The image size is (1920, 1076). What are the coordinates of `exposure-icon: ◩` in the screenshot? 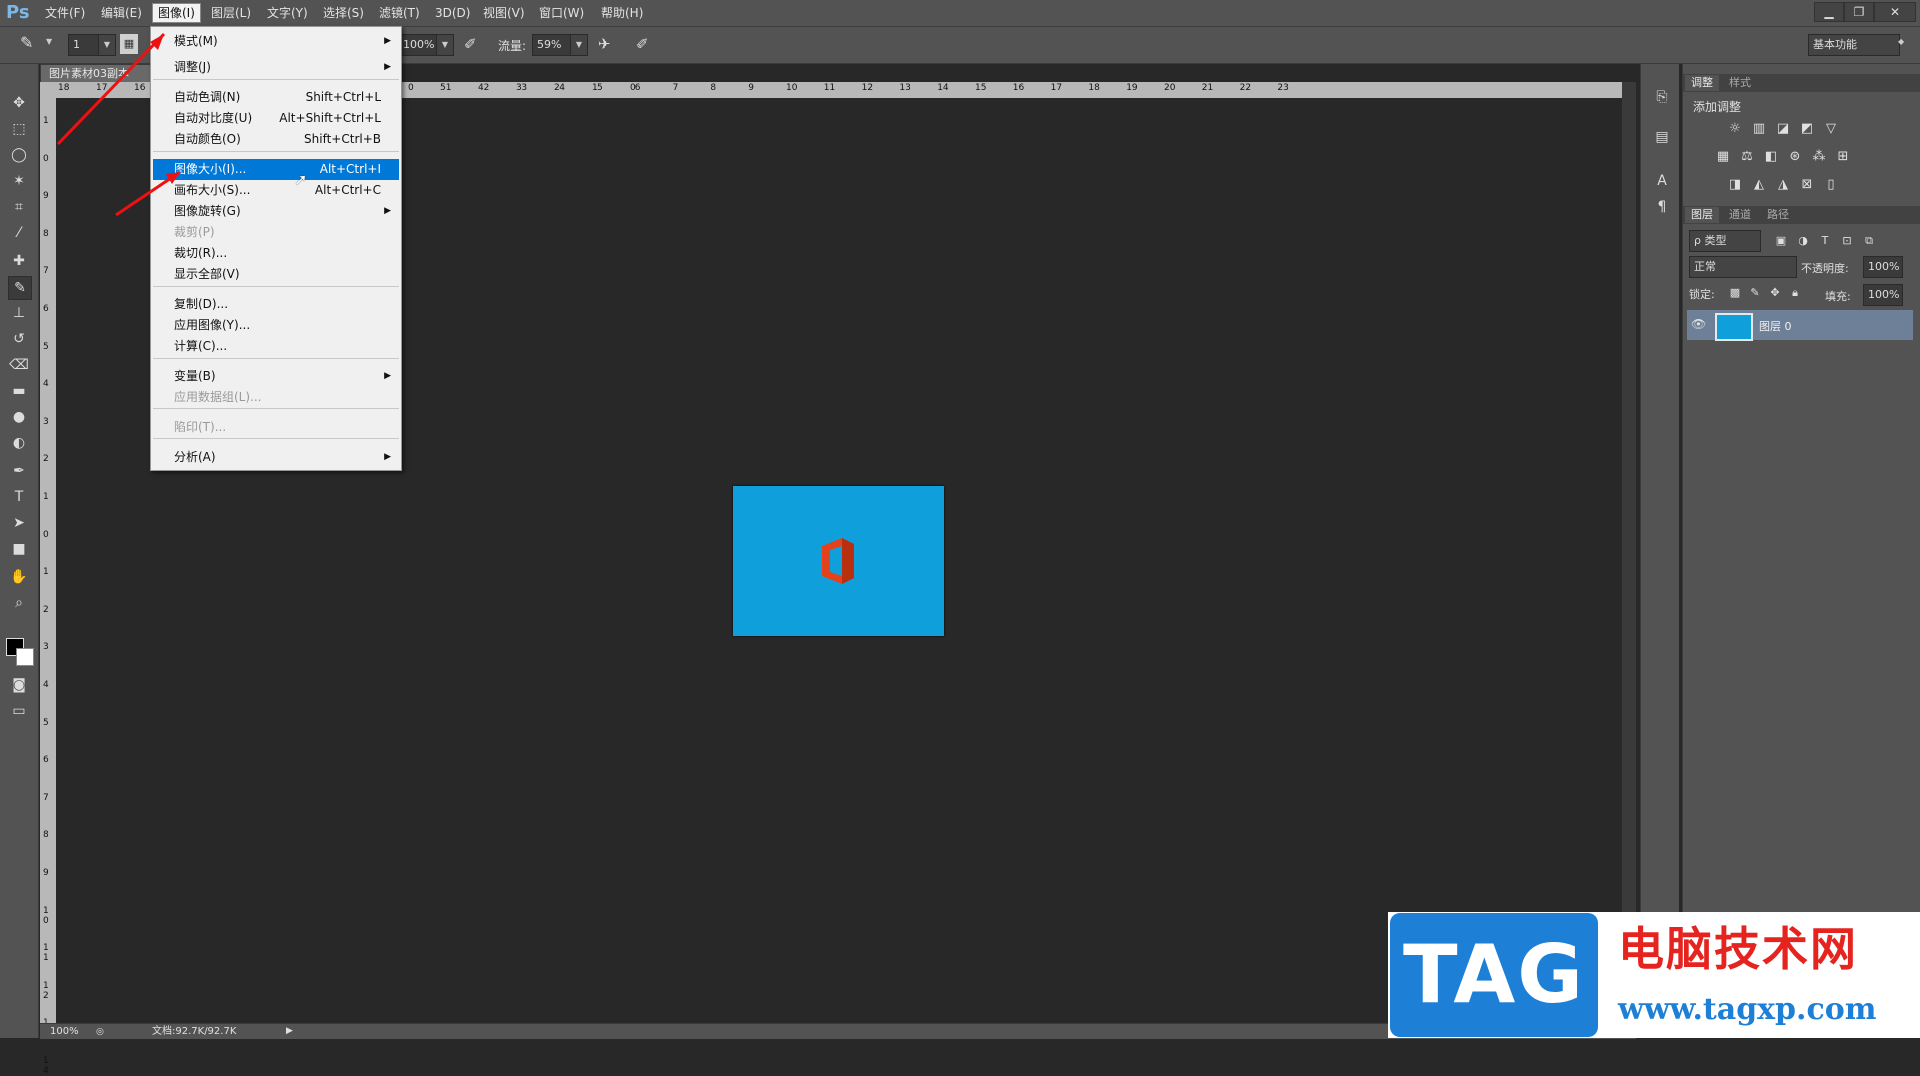 It's located at (1807, 129).